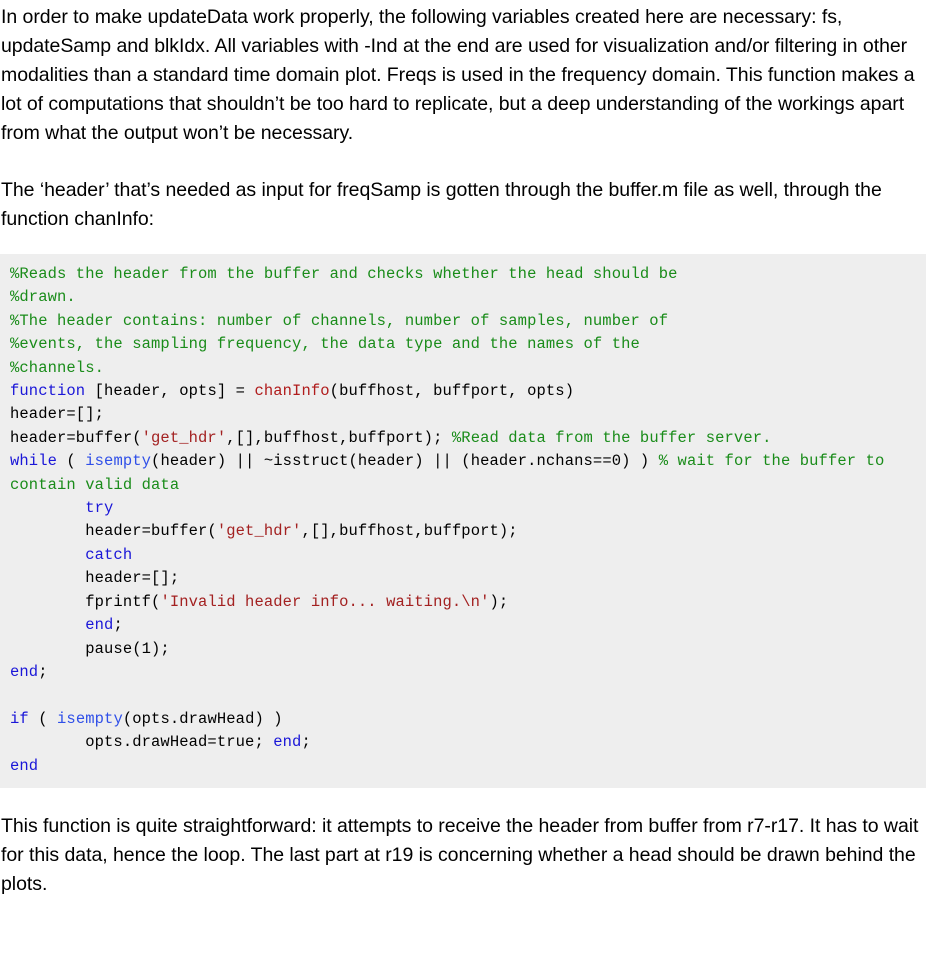 This screenshot has width=926, height=966. I want to click on code-token: (opts.drawHead) ), so click(202, 718).